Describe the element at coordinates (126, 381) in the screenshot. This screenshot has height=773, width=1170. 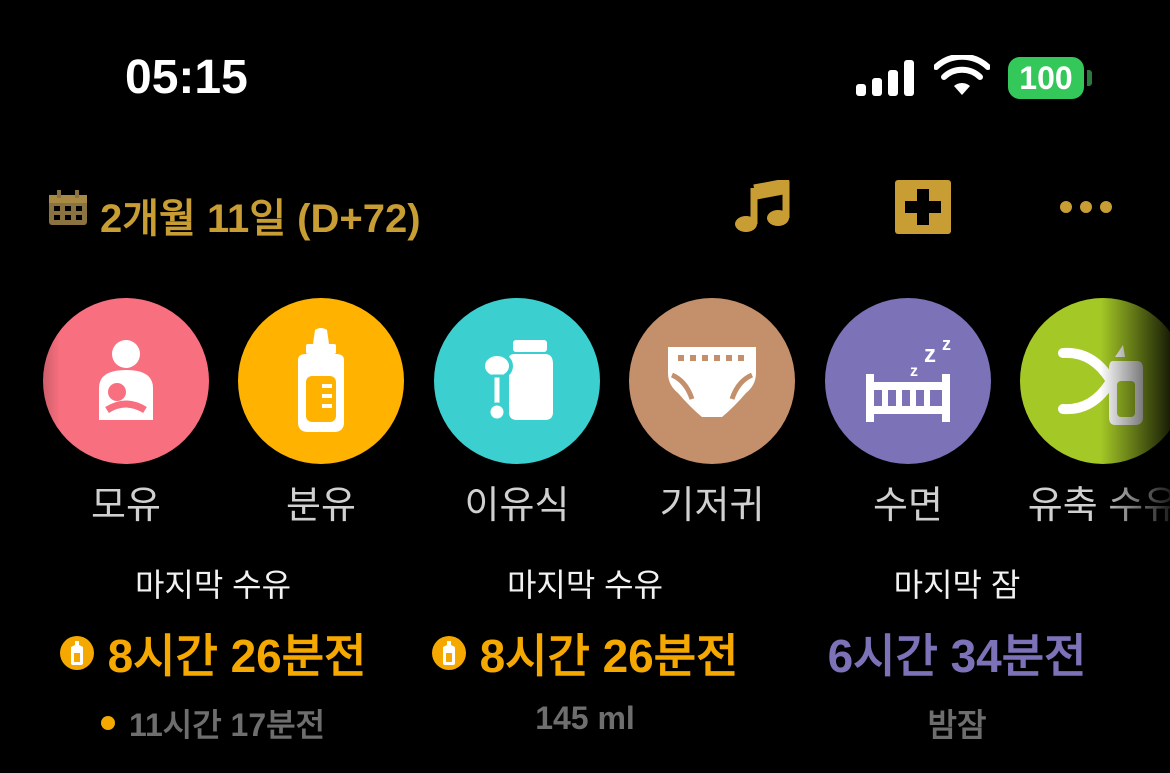
I see `breastfeeding-icon` at that location.